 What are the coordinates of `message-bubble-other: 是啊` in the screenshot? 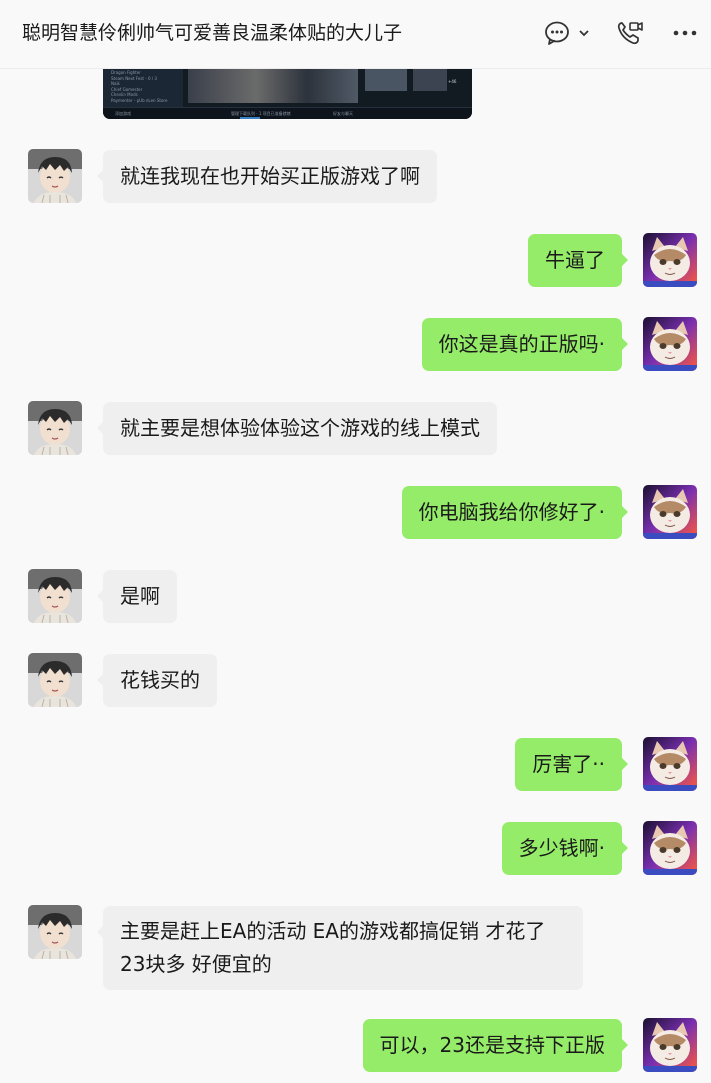 It's located at (137, 596).